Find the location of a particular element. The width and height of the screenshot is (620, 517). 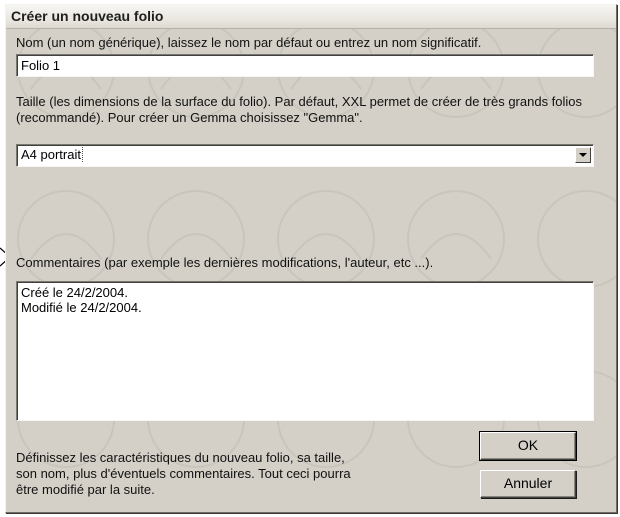

title-bar: Créer un nouveau folio is located at coordinates (311, 17).